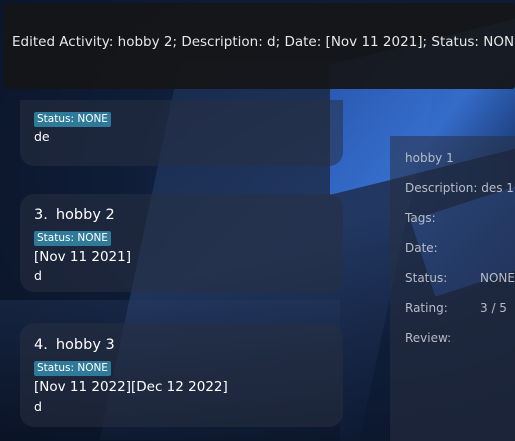  What do you see at coordinates (420, 218) in the screenshot?
I see `detail-tags-label: Tags:` at bounding box center [420, 218].